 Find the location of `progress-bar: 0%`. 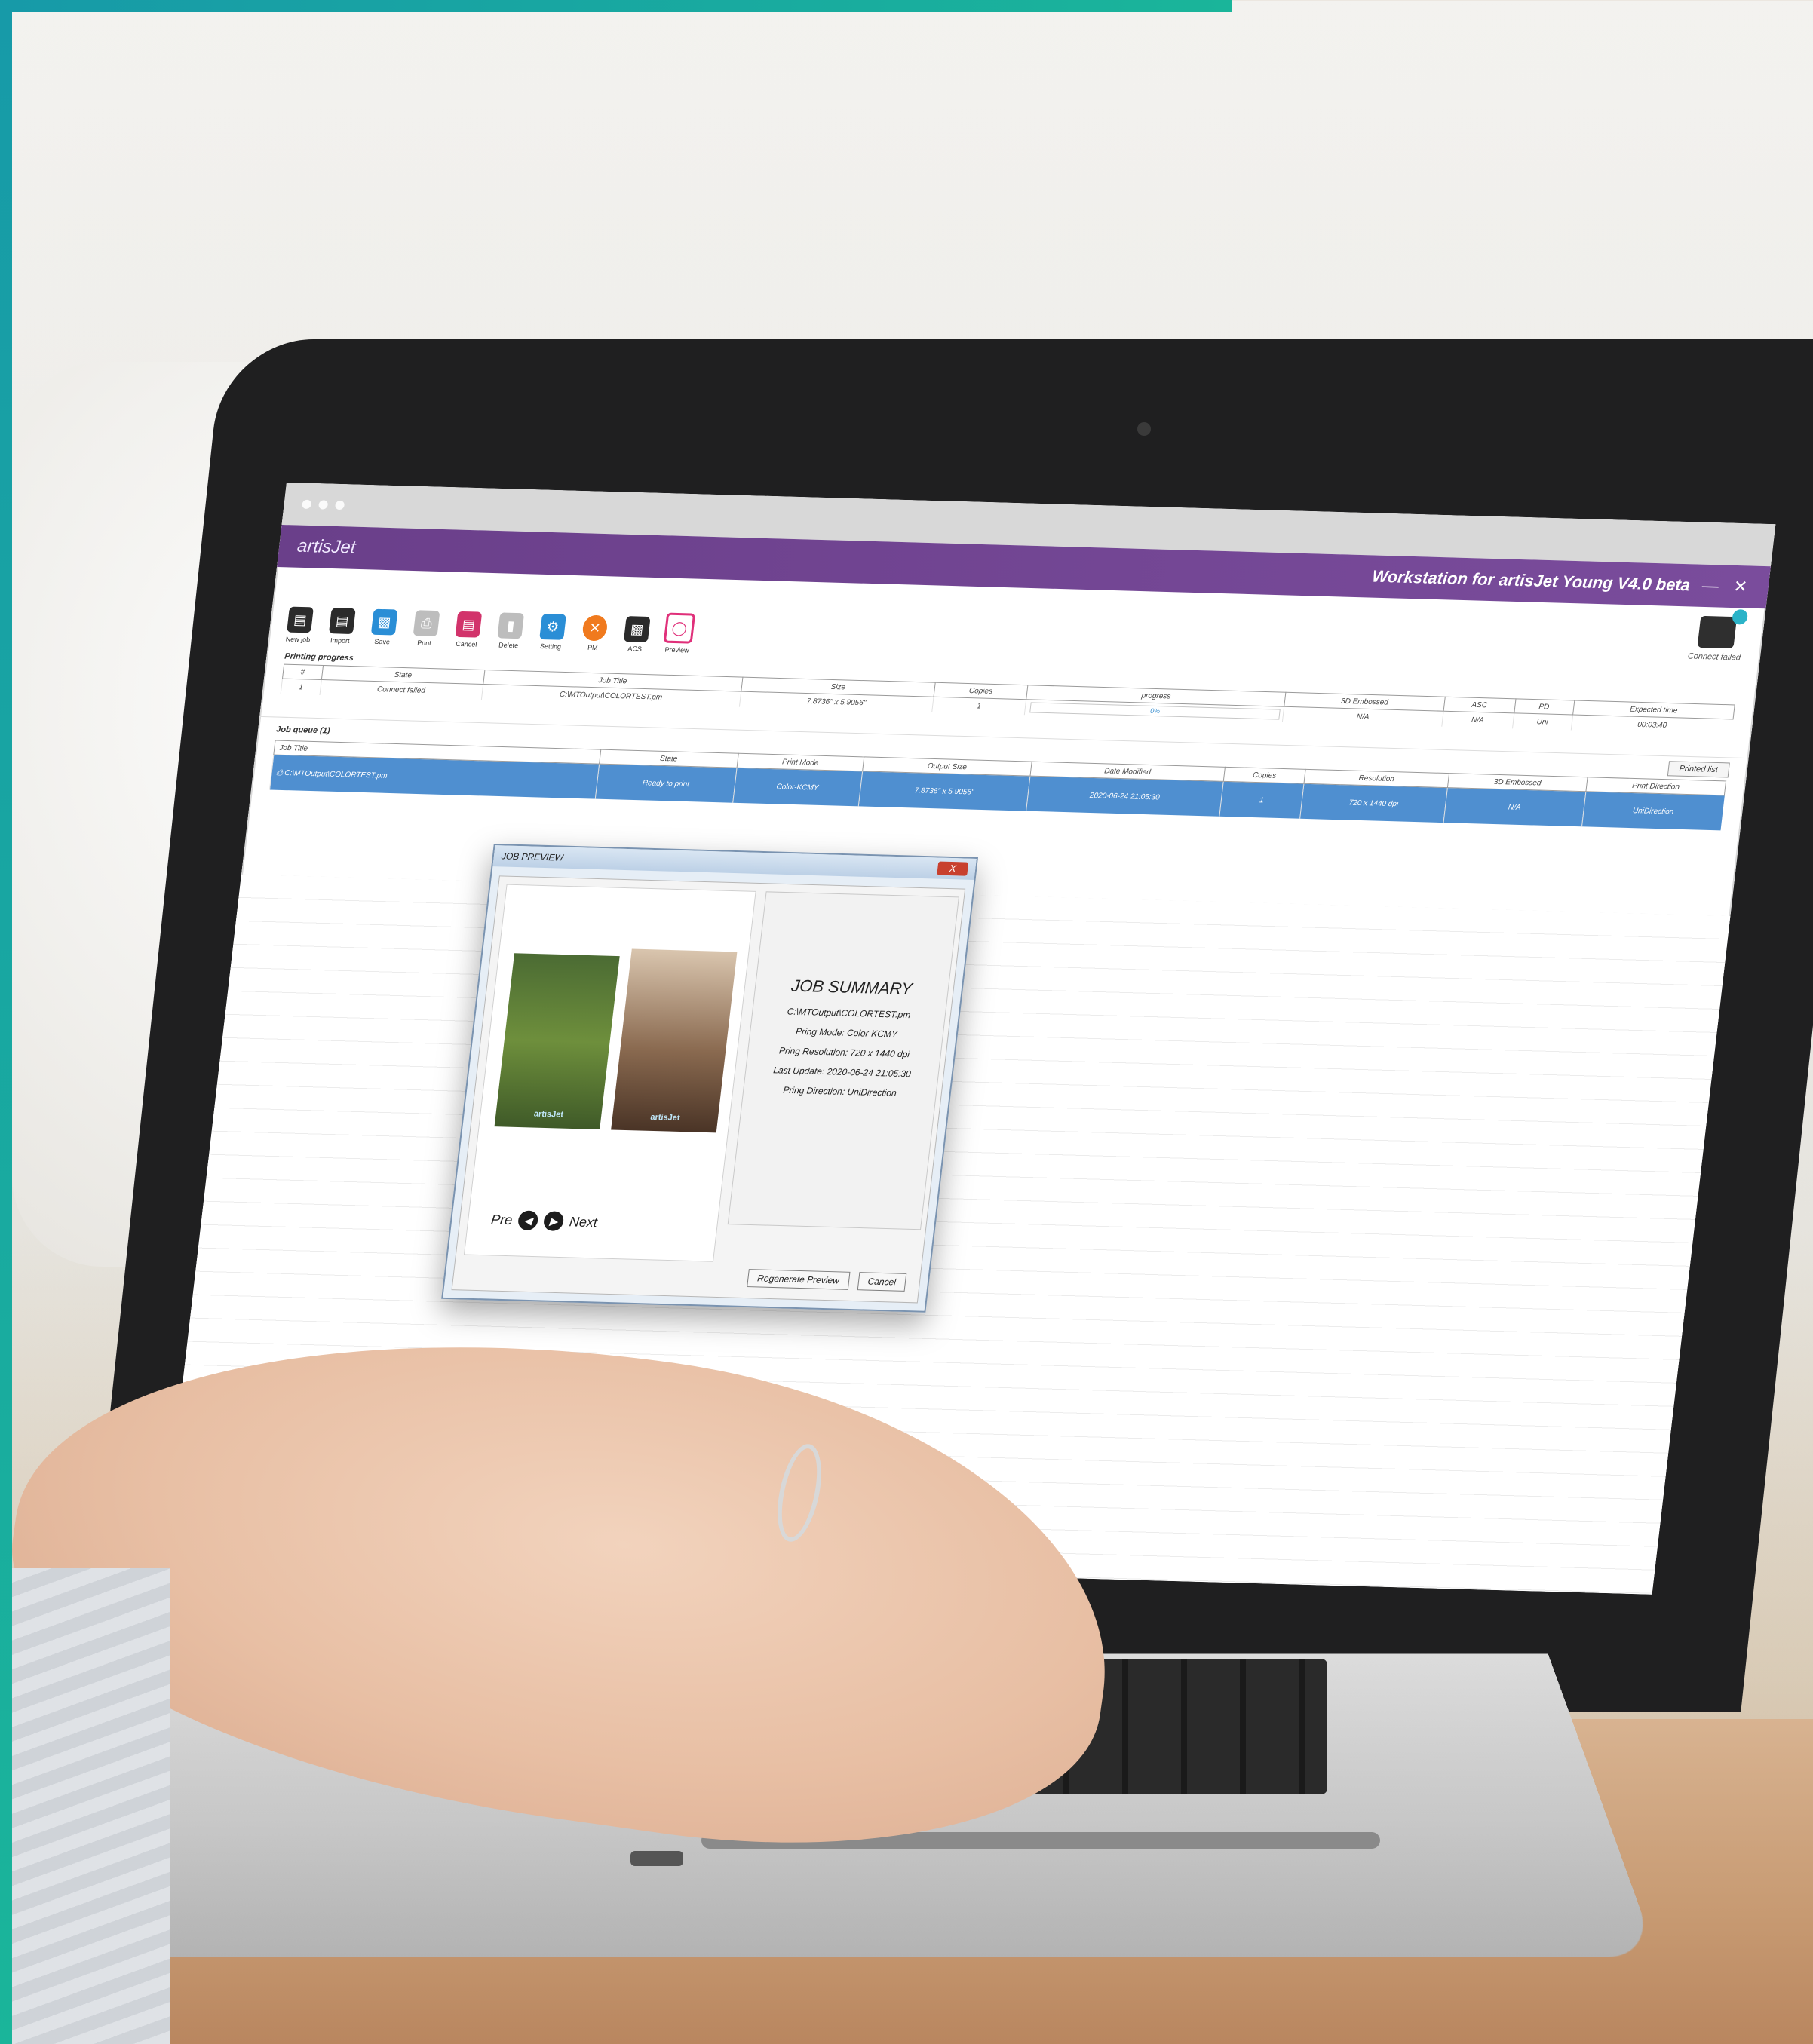

progress-bar: 0% is located at coordinates (1155, 711).